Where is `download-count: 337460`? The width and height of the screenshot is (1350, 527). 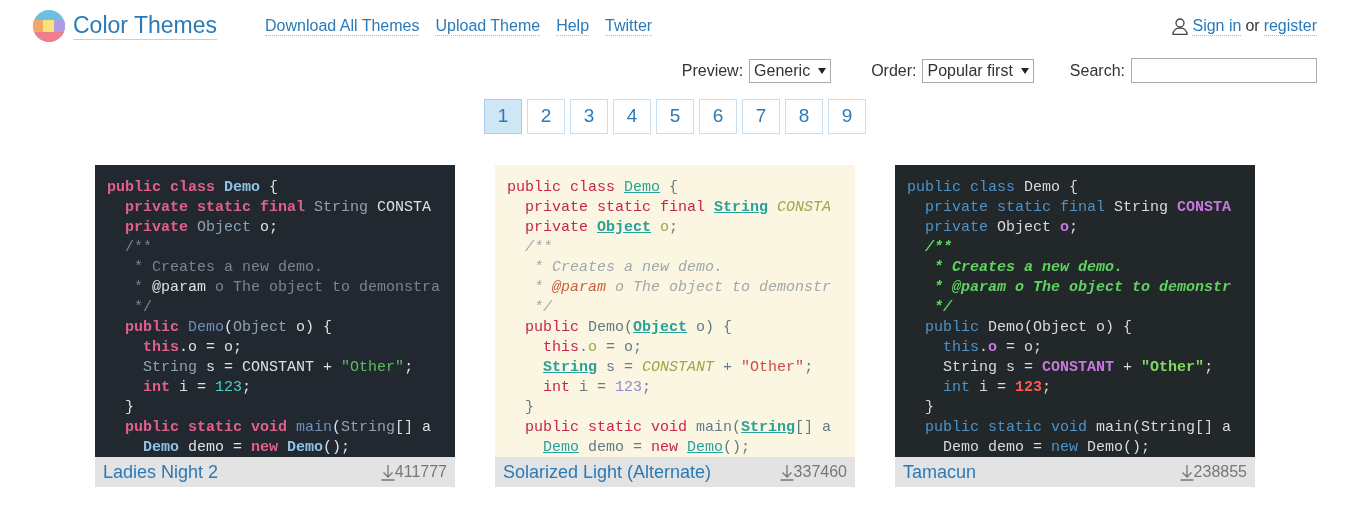
download-count: 337460 is located at coordinates (820, 472).